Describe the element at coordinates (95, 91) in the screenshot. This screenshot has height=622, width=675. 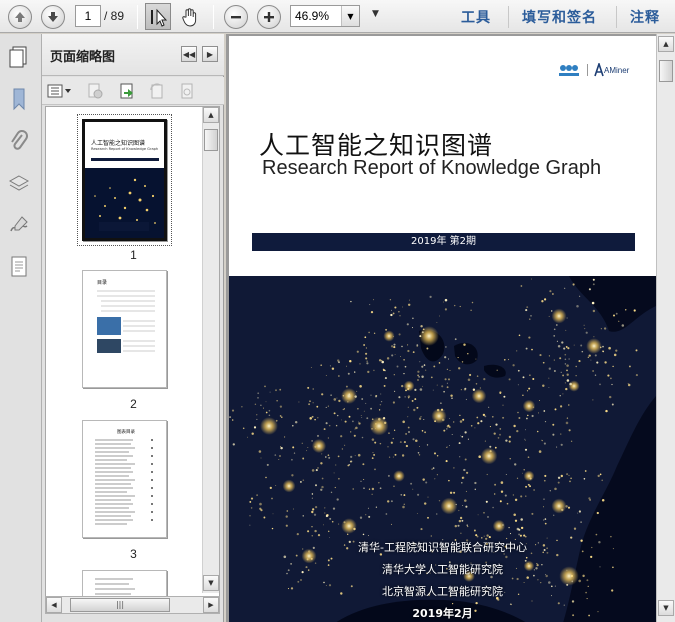
I see `delete-pages-icon` at that location.